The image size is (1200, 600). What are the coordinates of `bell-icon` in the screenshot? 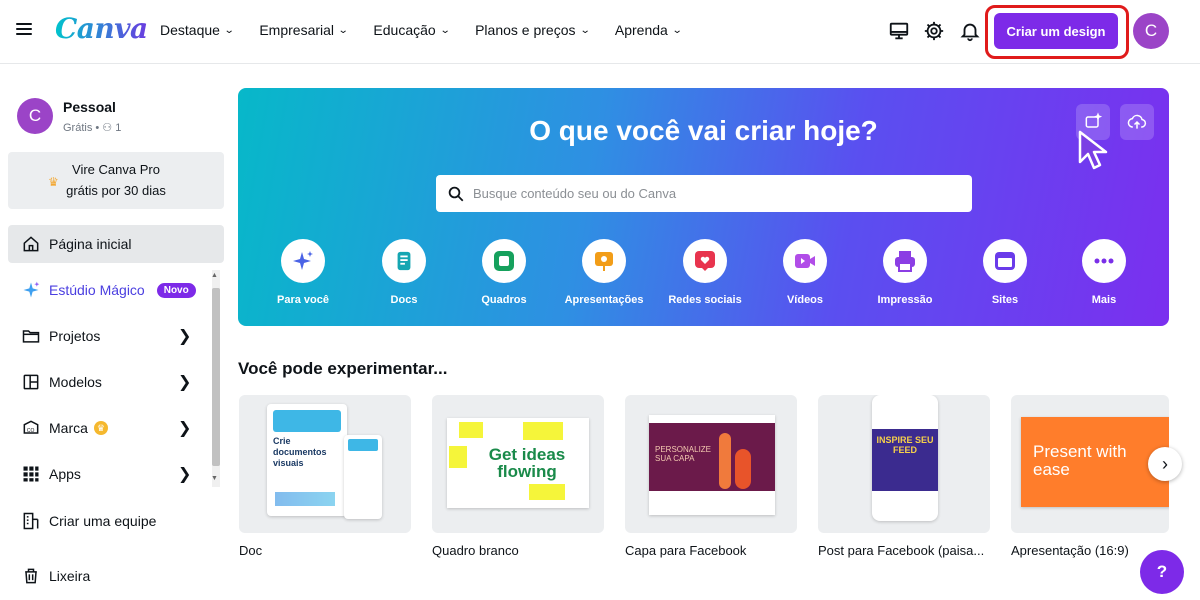 It's located at (970, 31).